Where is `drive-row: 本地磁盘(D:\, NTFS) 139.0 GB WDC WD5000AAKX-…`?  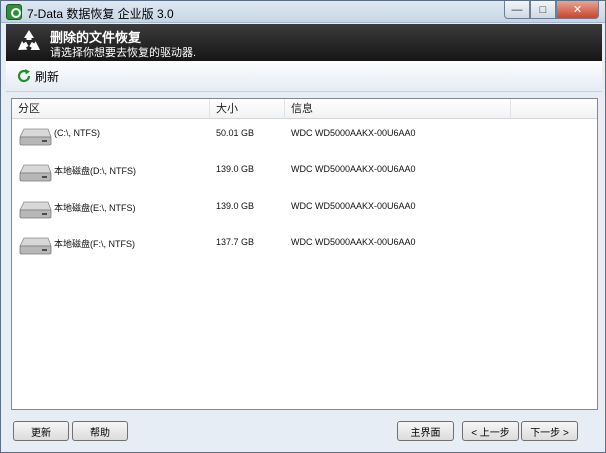 drive-row: 本地磁盘(D:\, NTFS) 139.0 GB WDC WD5000AAKX-… is located at coordinates (304, 171).